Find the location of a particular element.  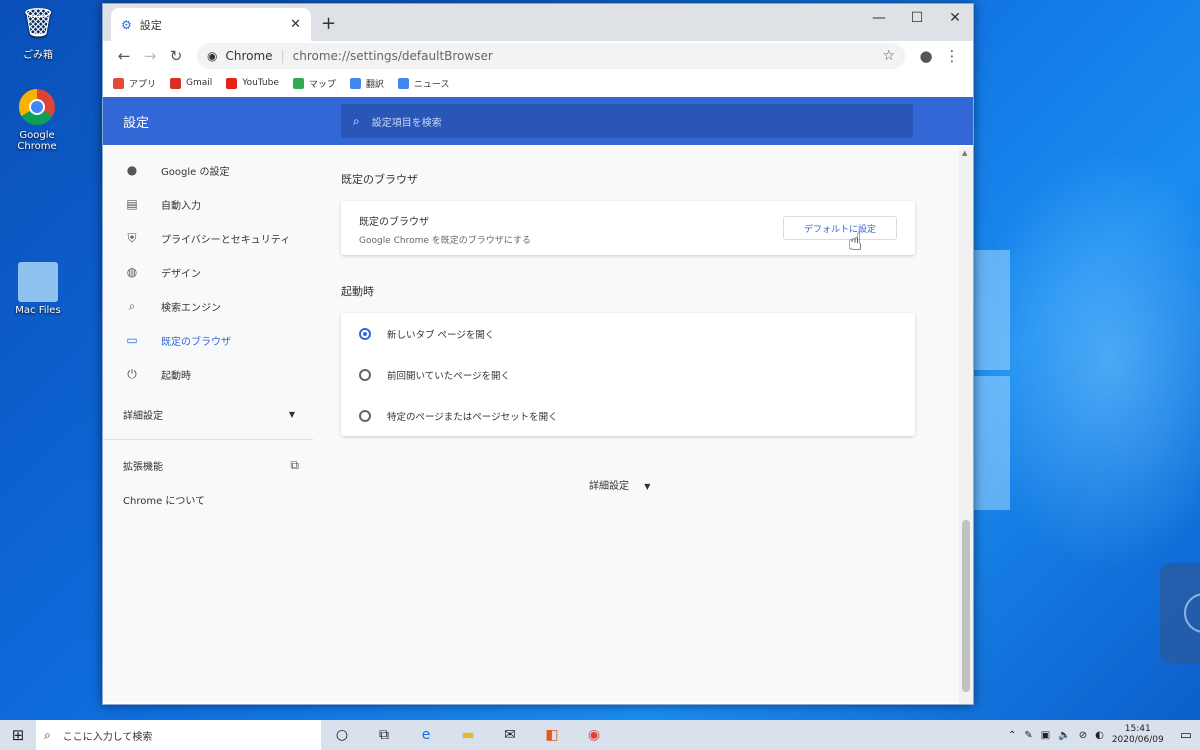

section-title-default-browser: 既定のブラウザ is located at coordinates (379, 179).